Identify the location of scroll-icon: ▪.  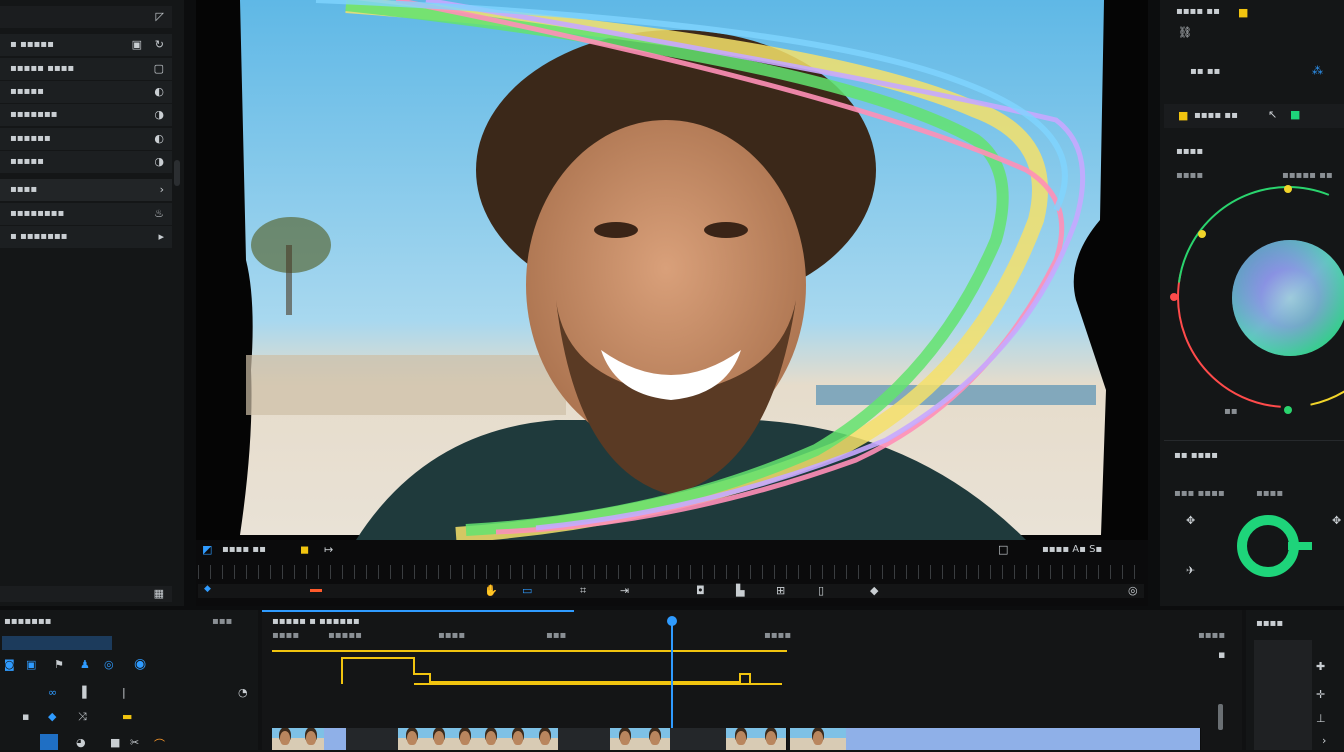
(1221, 654).